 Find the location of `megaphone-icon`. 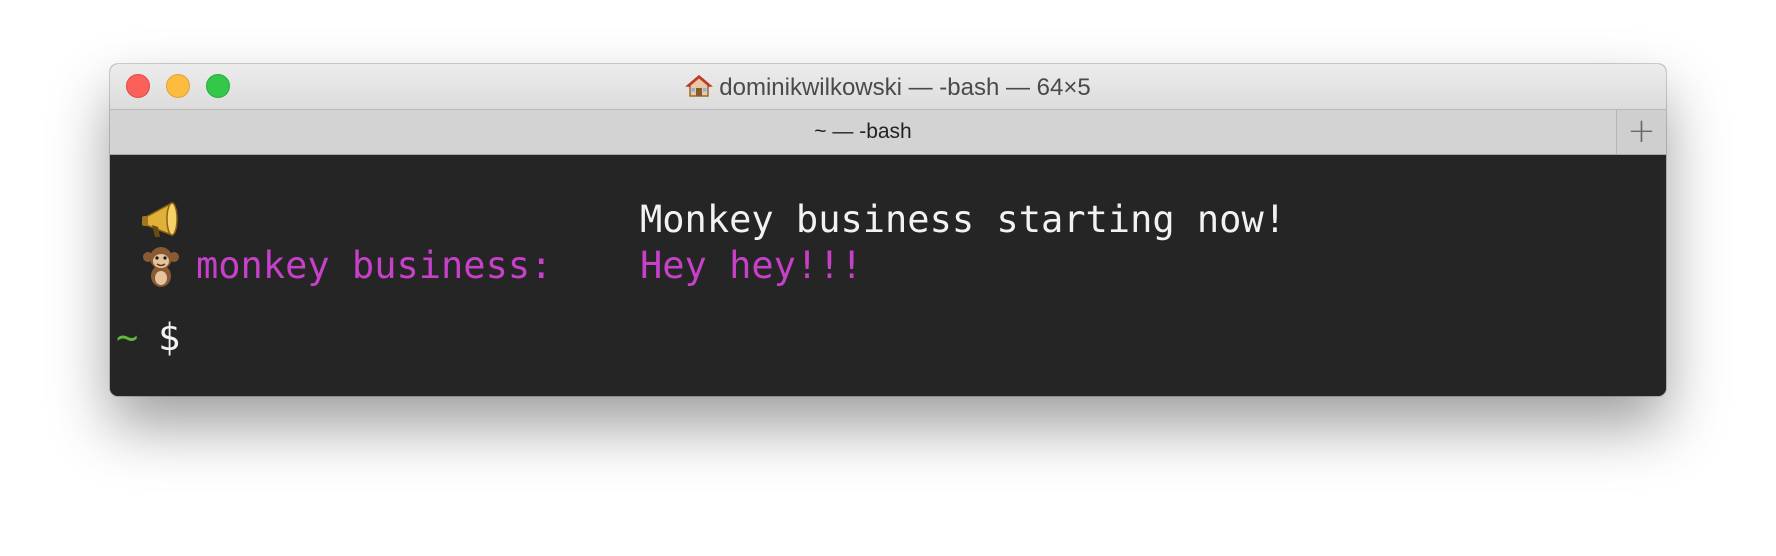

megaphone-icon is located at coordinates (160, 219).